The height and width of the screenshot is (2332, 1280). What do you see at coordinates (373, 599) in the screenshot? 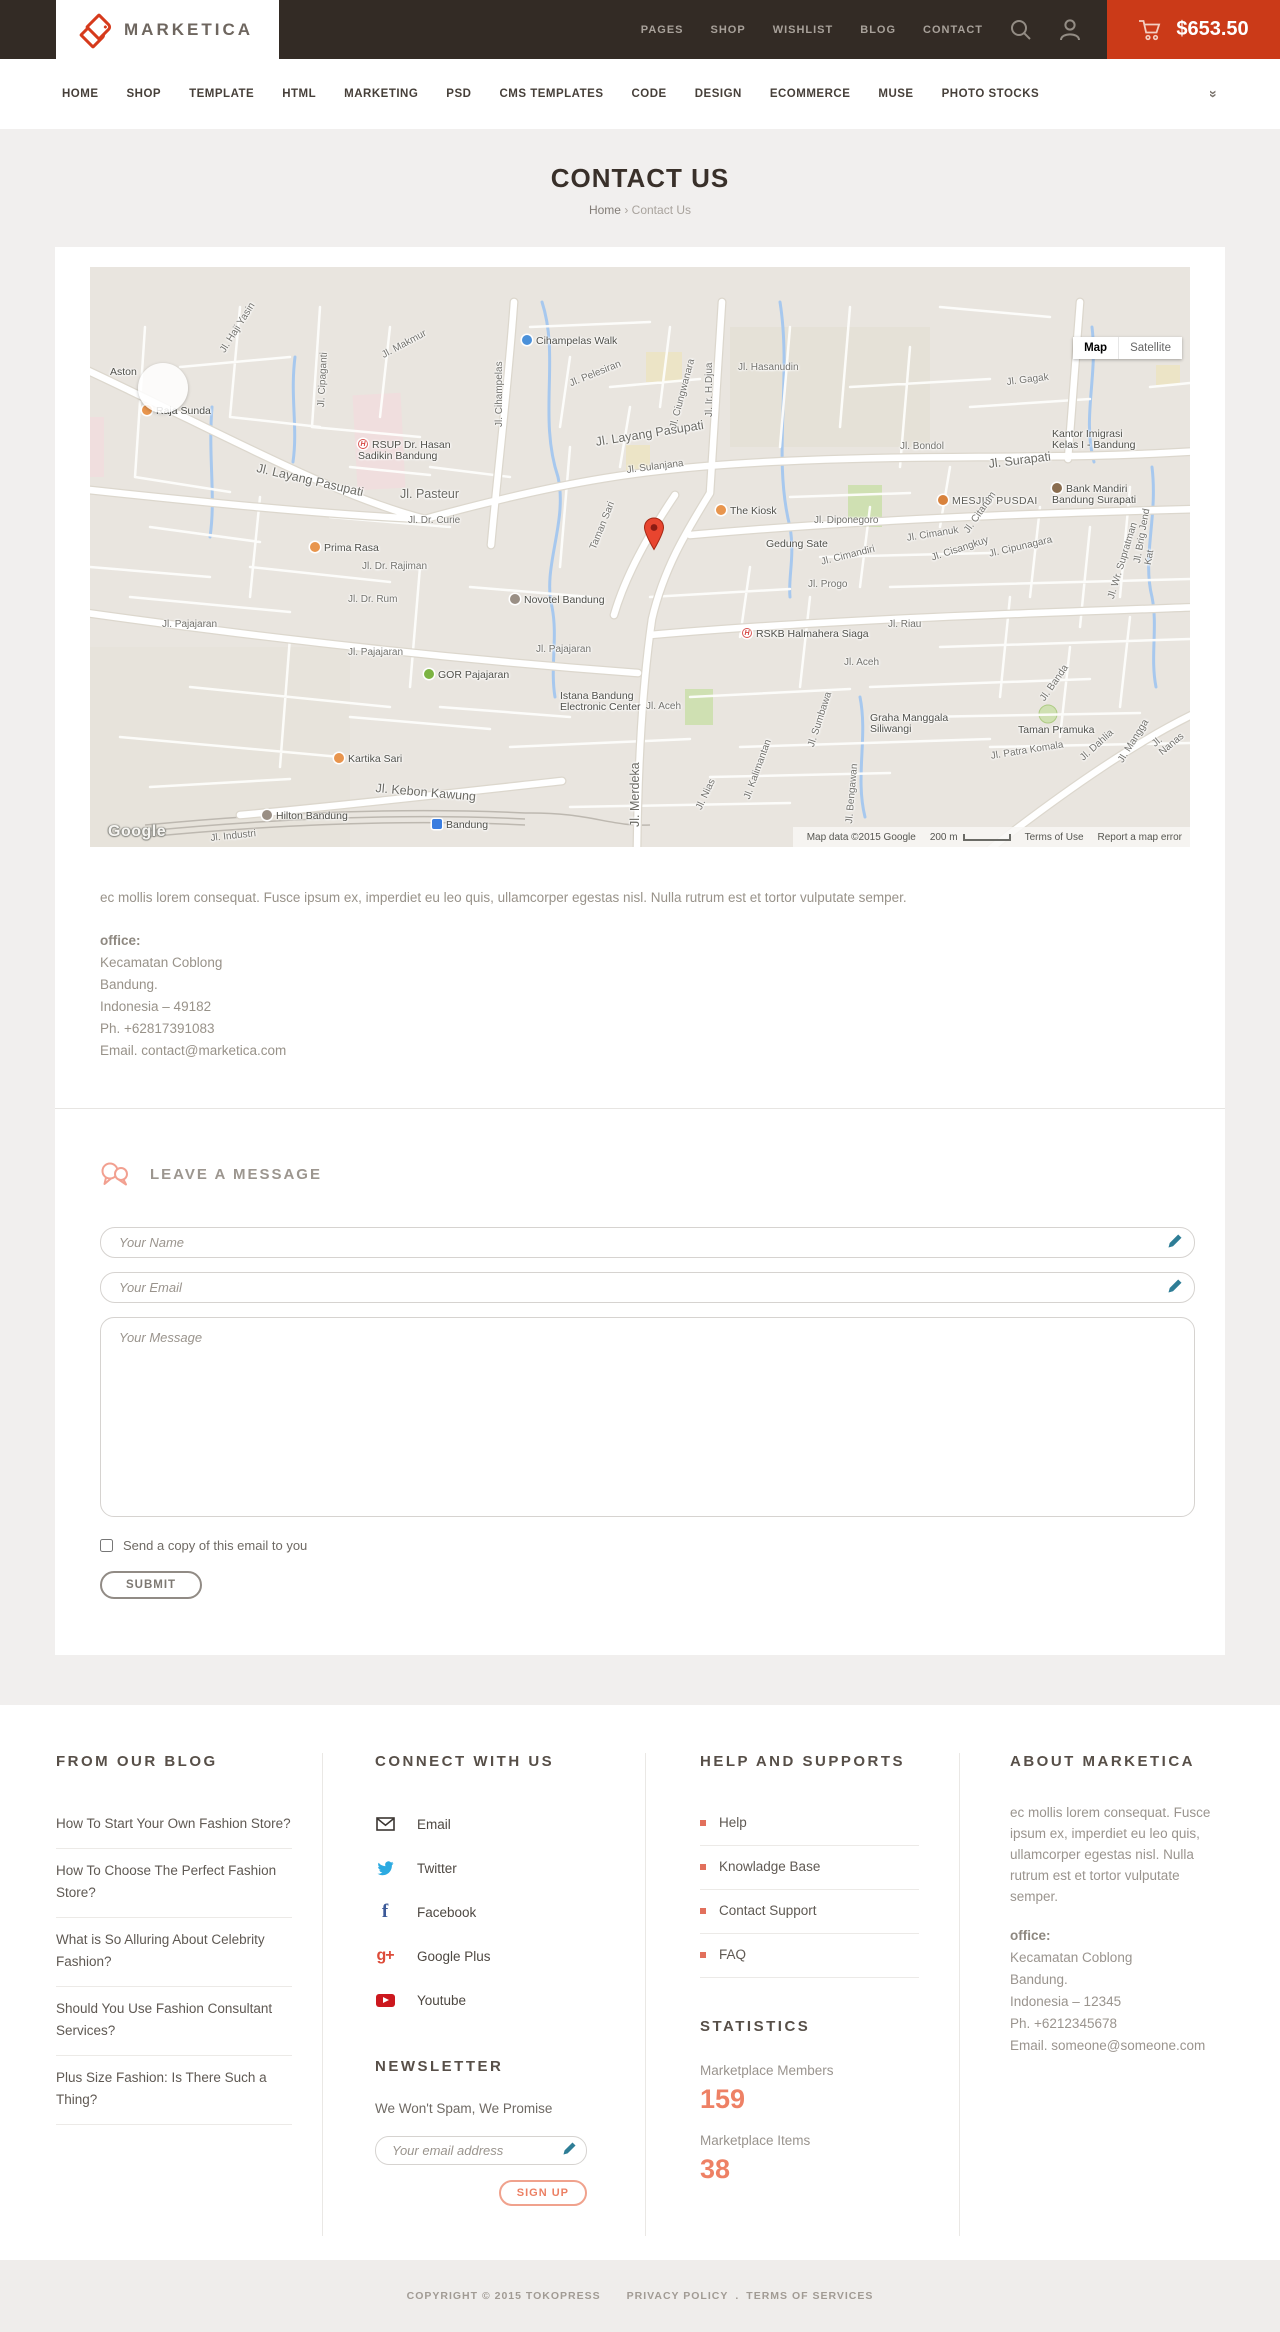
I see `map-label: Jl. Dr. Rum` at bounding box center [373, 599].